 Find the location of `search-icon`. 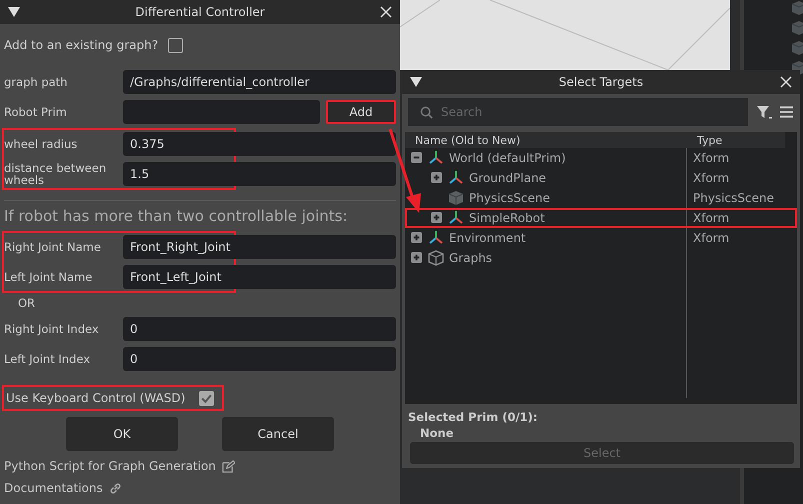

search-icon is located at coordinates (426, 112).